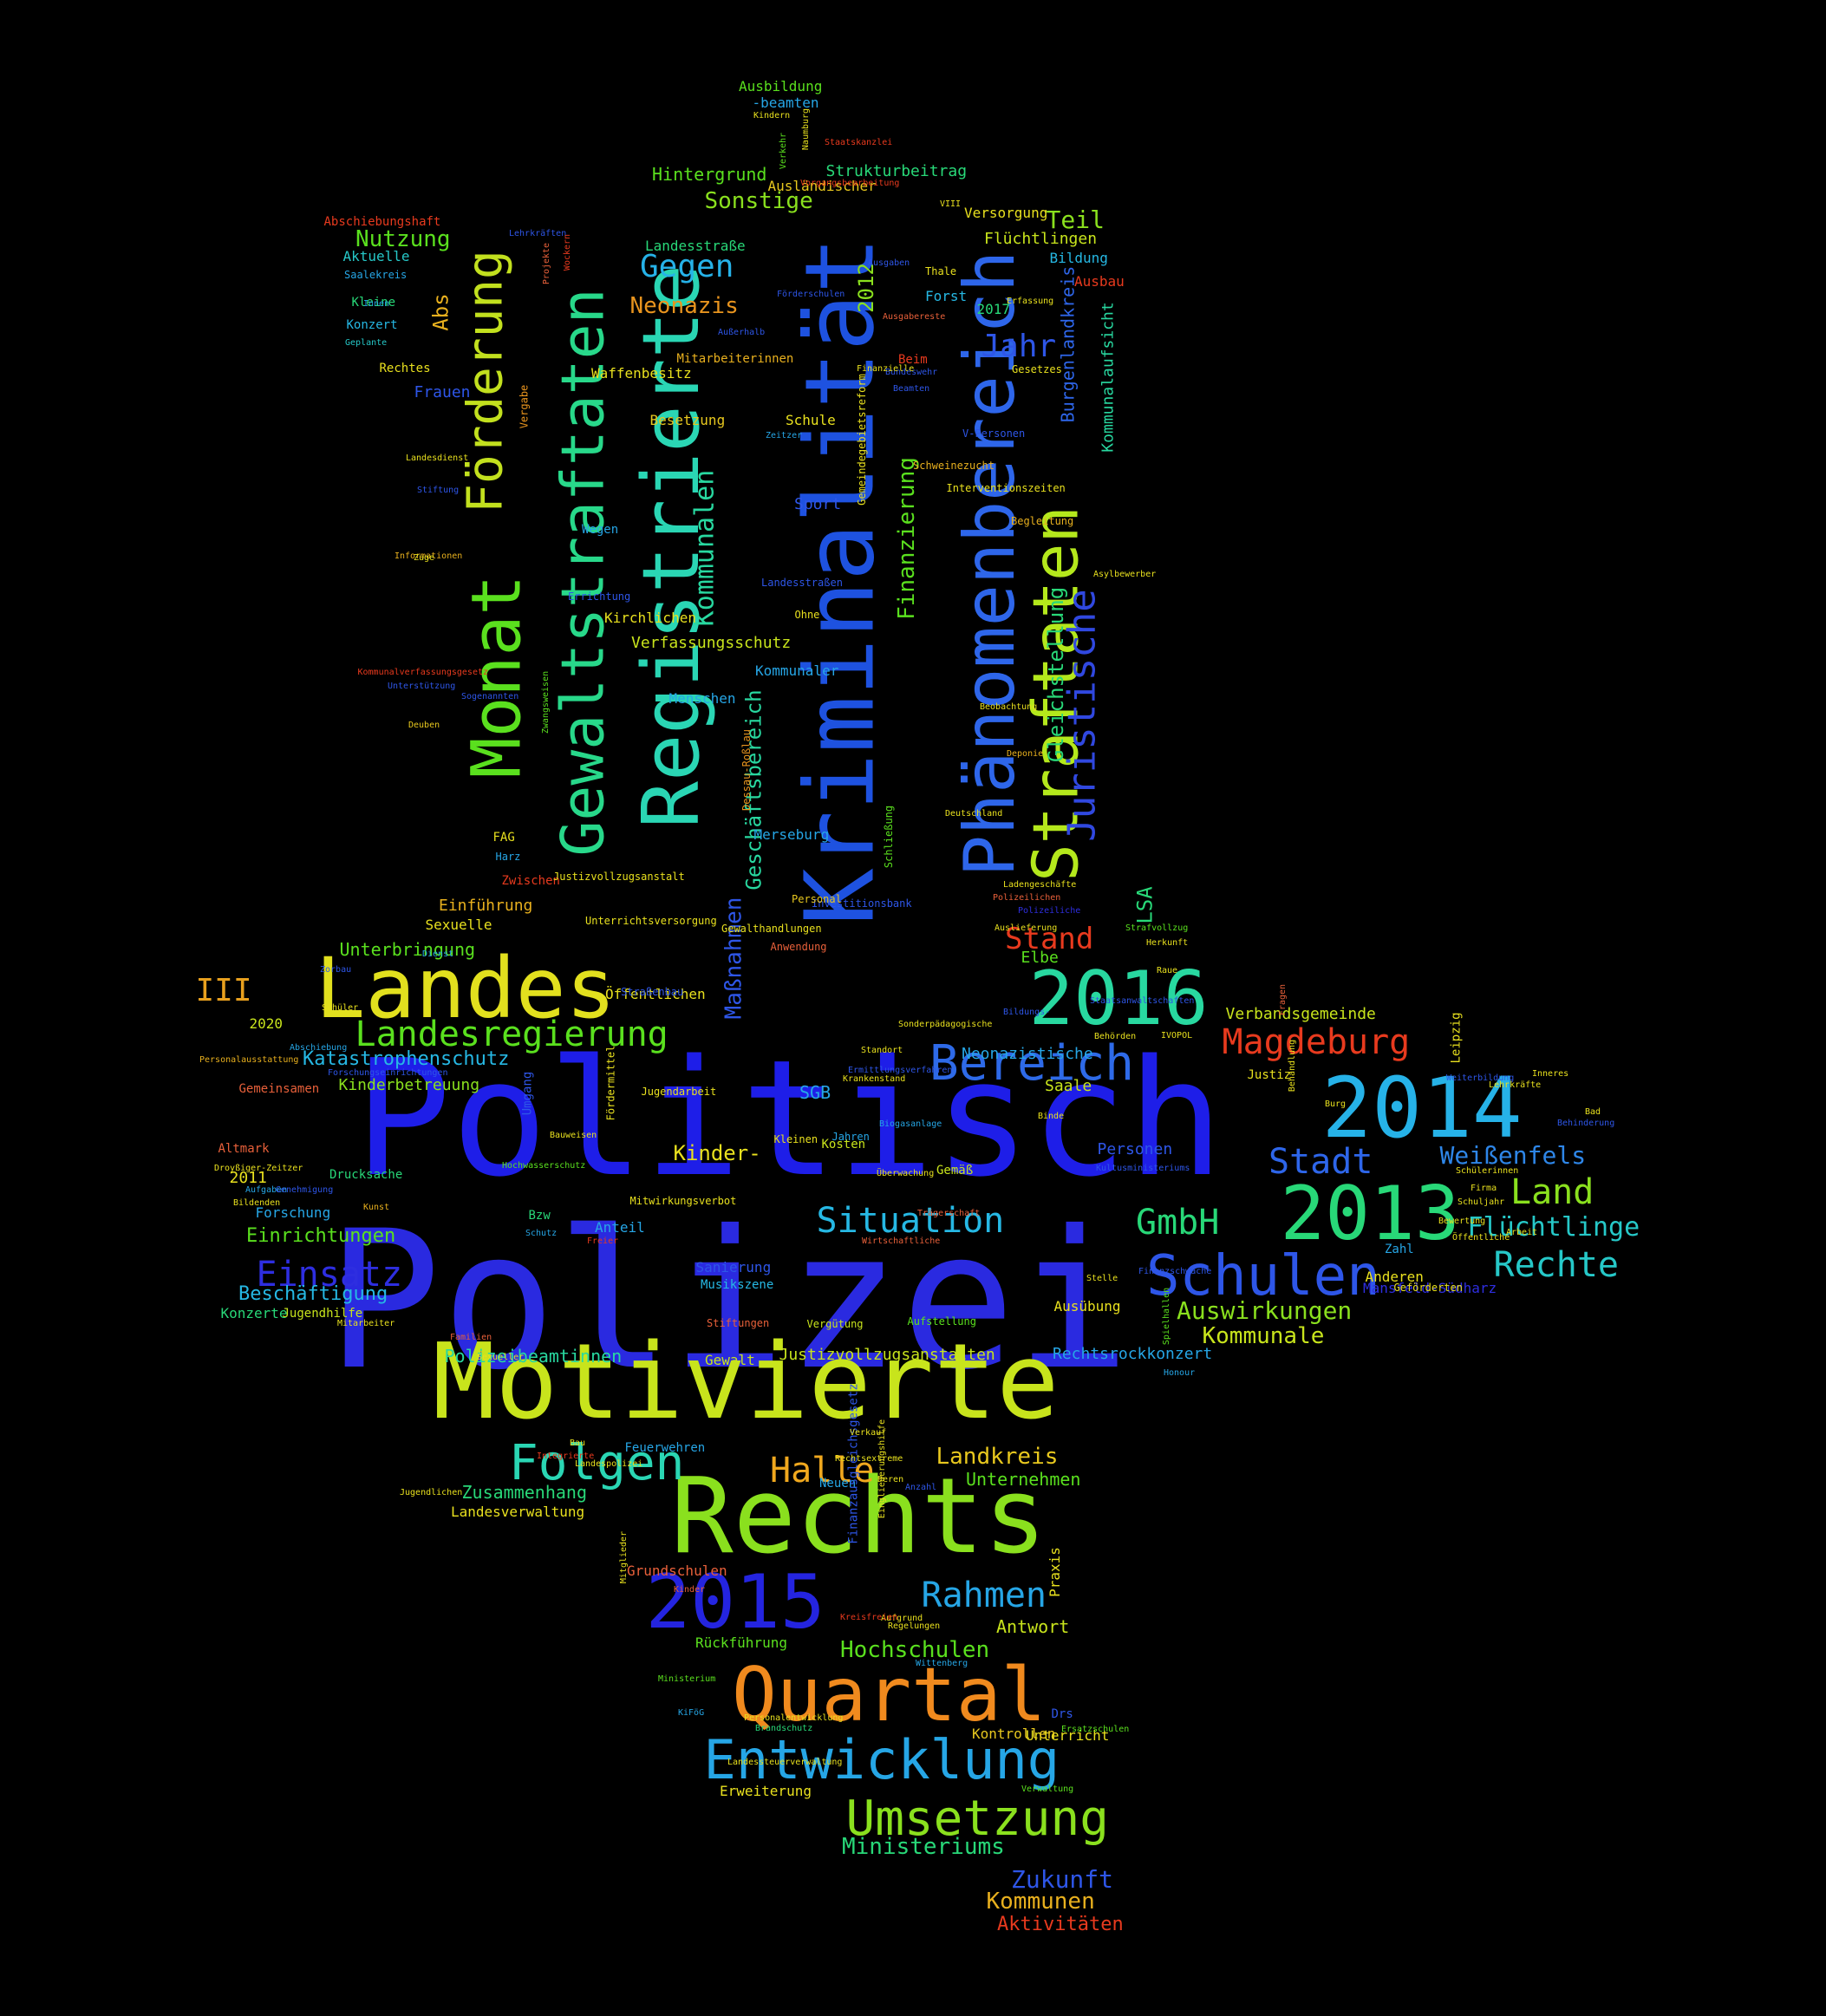 The width and height of the screenshot is (1826, 2016). What do you see at coordinates (1078, 258) in the screenshot?
I see `cloud-word: Bildung` at bounding box center [1078, 258].